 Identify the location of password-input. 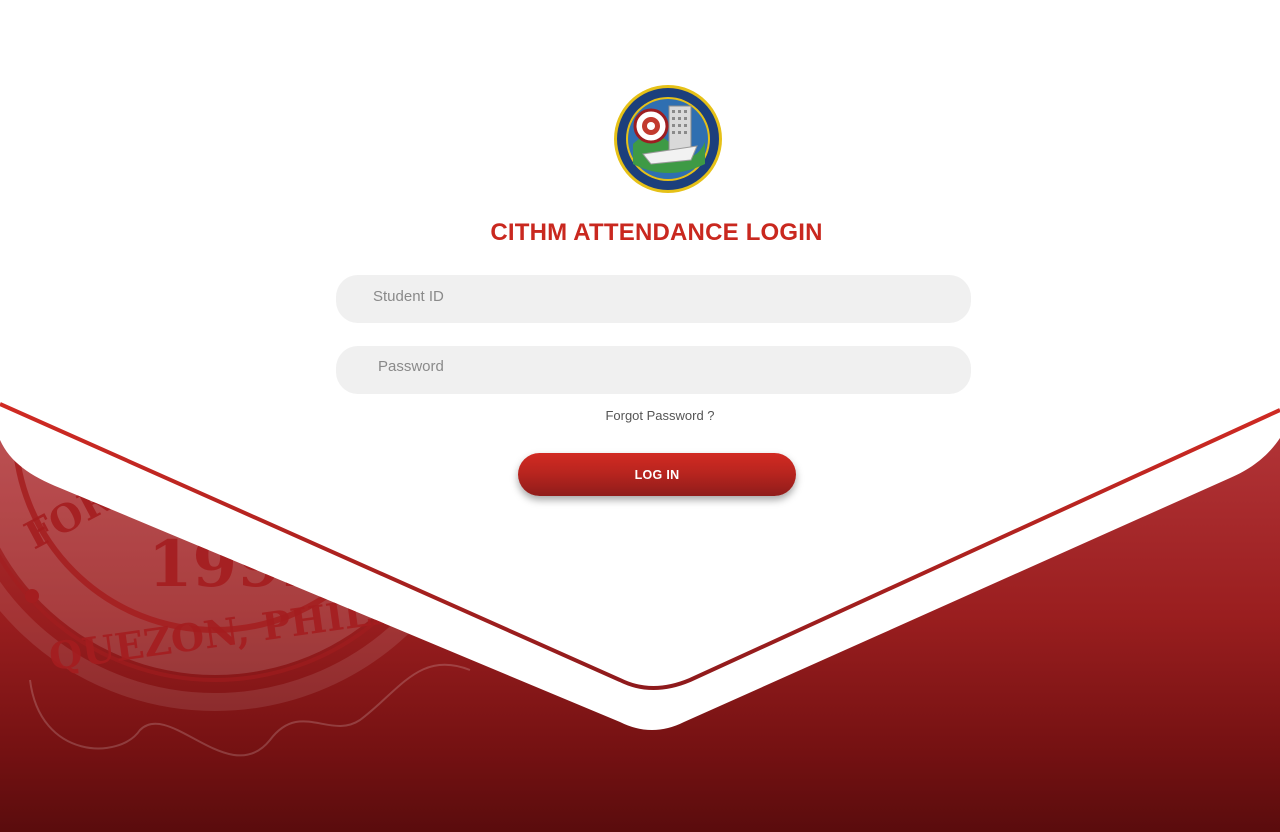
(653, 370).